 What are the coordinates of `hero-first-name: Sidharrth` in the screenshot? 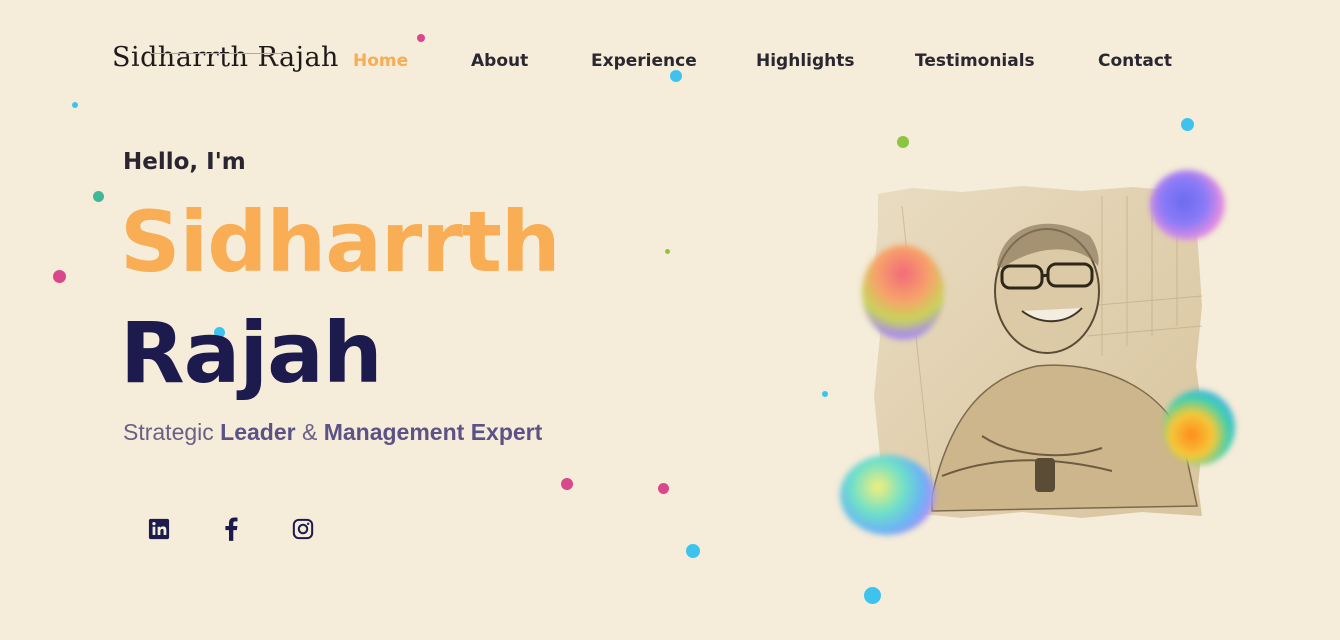 It's located at (340, 242).